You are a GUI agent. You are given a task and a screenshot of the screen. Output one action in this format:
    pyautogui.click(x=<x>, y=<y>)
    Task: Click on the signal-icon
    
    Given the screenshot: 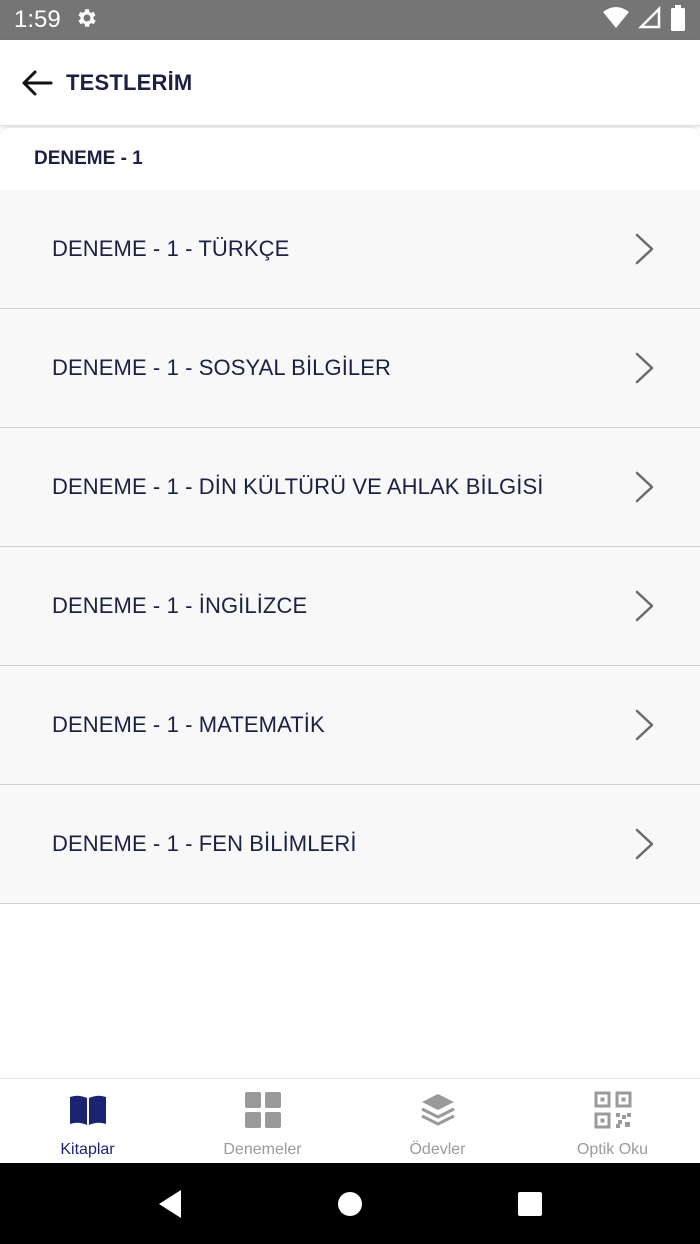 What is the action you would take?
    pyautogui.click(x=649, y=20)
    